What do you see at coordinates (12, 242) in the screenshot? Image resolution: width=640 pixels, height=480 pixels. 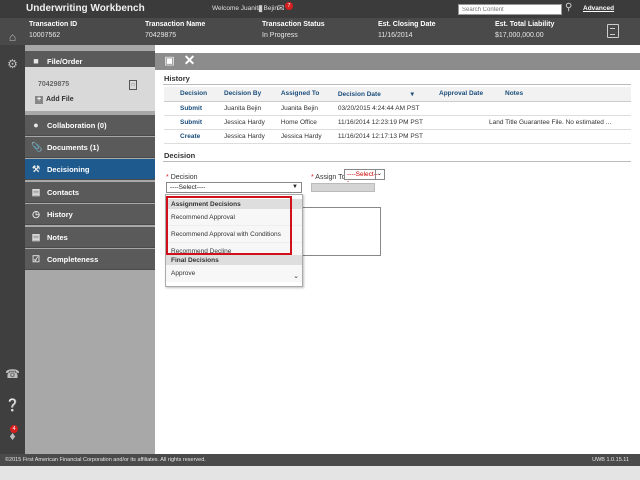 I see `left-rail: ⌂ ⚙ ☎ ❔ ♦ 4` at bounding box center [12, 242].